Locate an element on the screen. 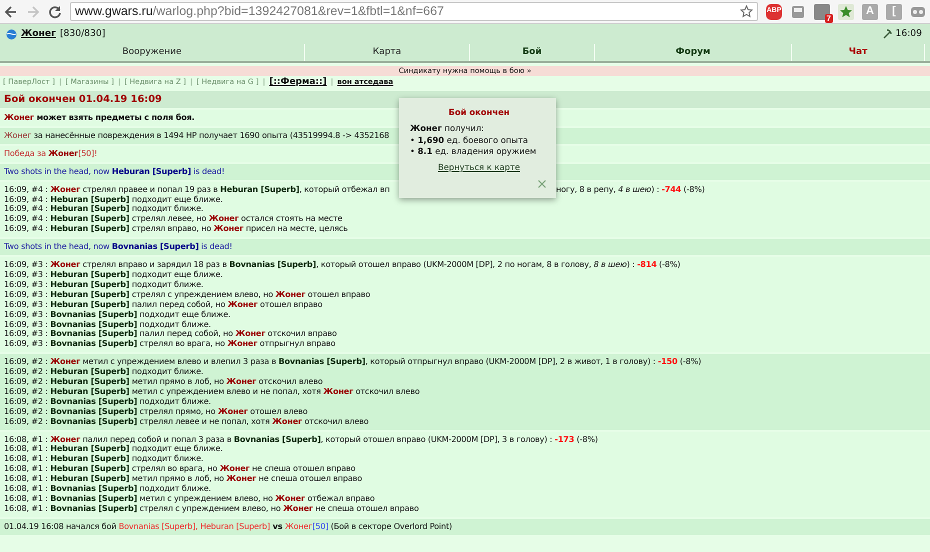  log-line: 16:09, #2 : Bovnanias [Superb] подходит ближе. is located at coordinates (107, 401).